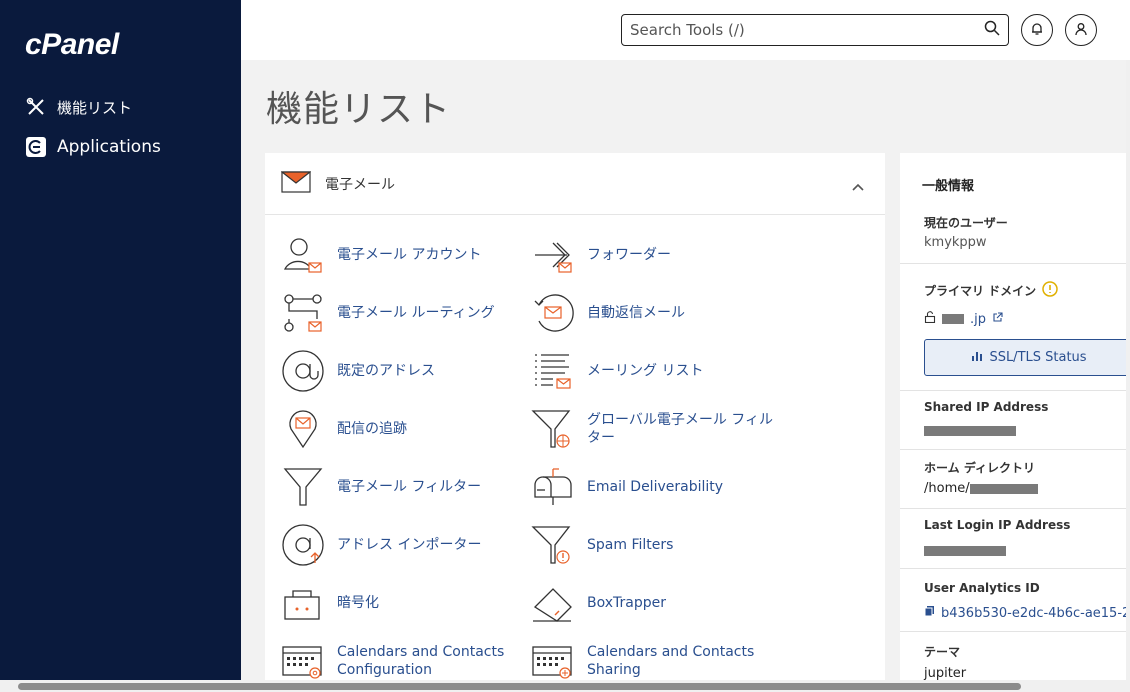 The image size is (1130, 692). Describe the element at coordinates (406, 371) in the screenshot. I see `tool-default-address: 既定のアドレス` at that location.